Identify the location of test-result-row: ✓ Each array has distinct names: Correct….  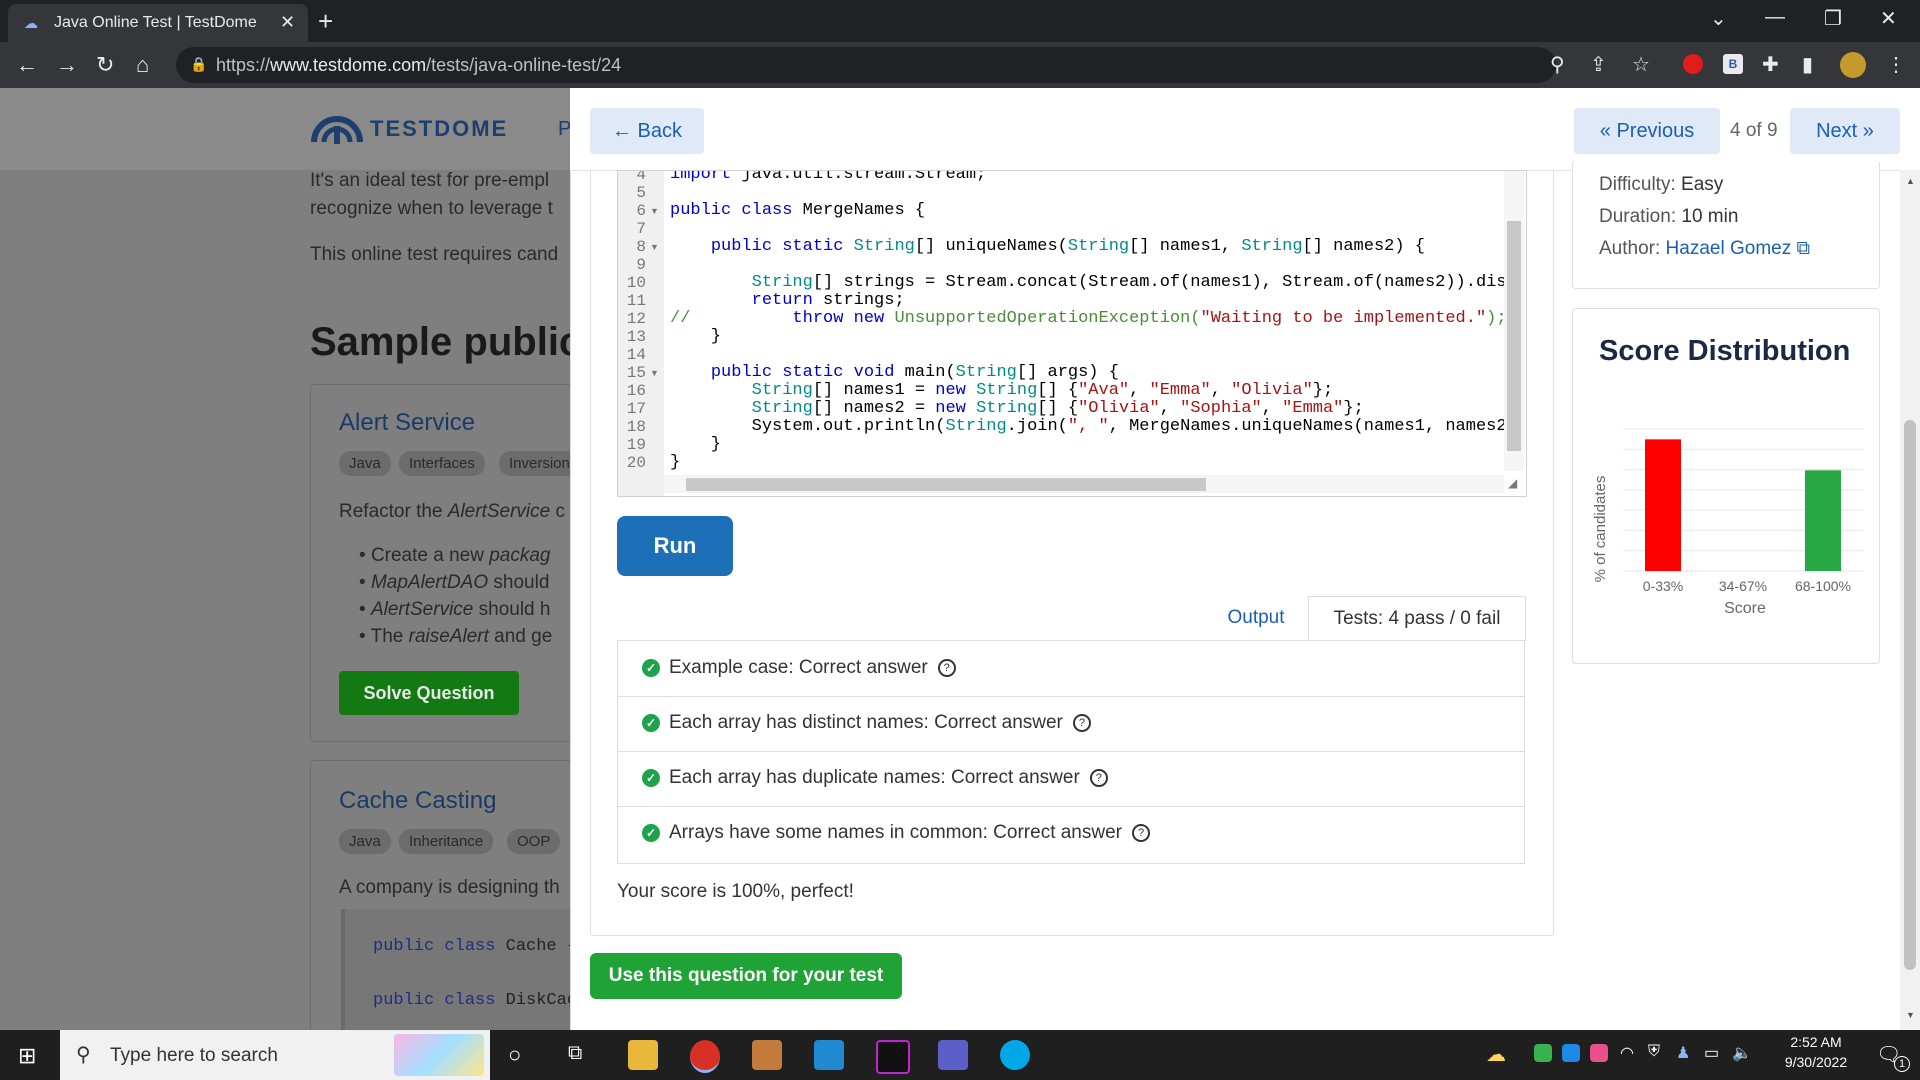
(1071, 724).